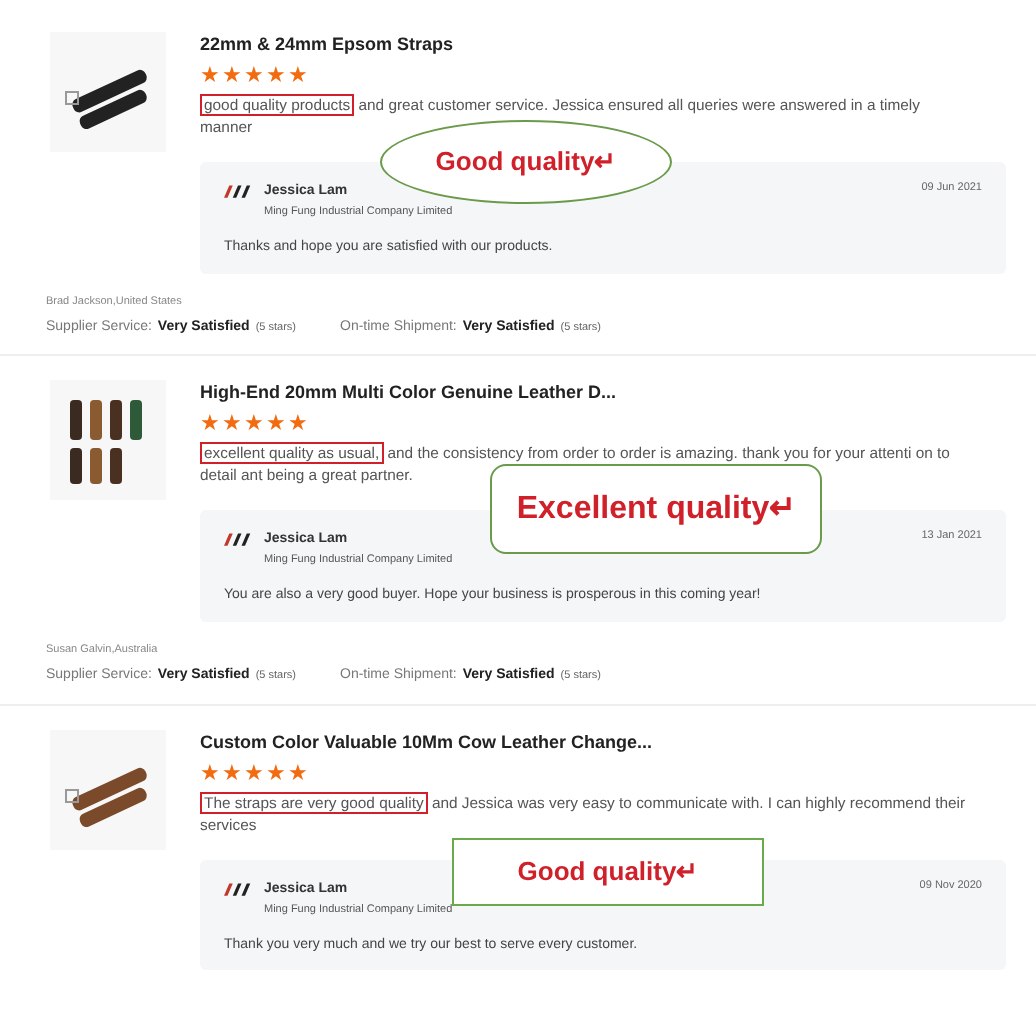 Image resolution: width=1036 pixels, height=1036 pixels. Describe the element at coordinates (603, 44) in the screenshot. I see `product-title: 22mm & 24mm Epsom Straps` at that location.